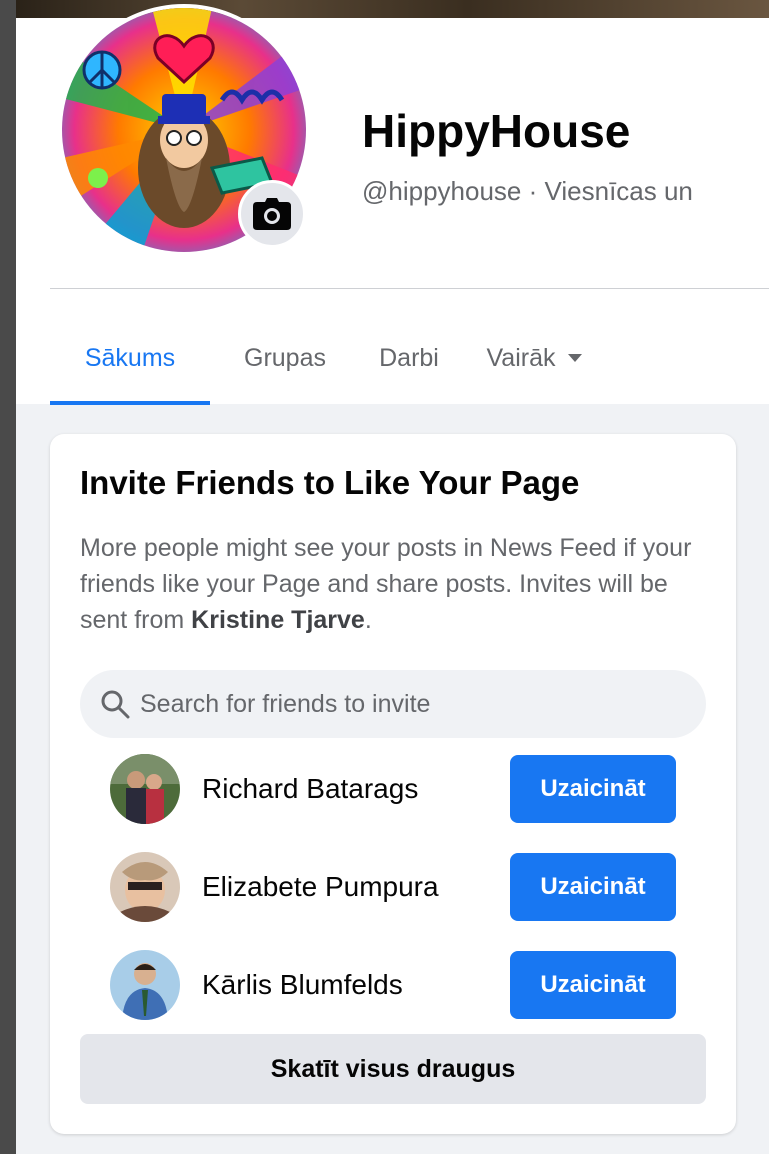 The image size is (769, 1154). I want to click on friend-name: Elizabete Pumpura, so click(356, 887).